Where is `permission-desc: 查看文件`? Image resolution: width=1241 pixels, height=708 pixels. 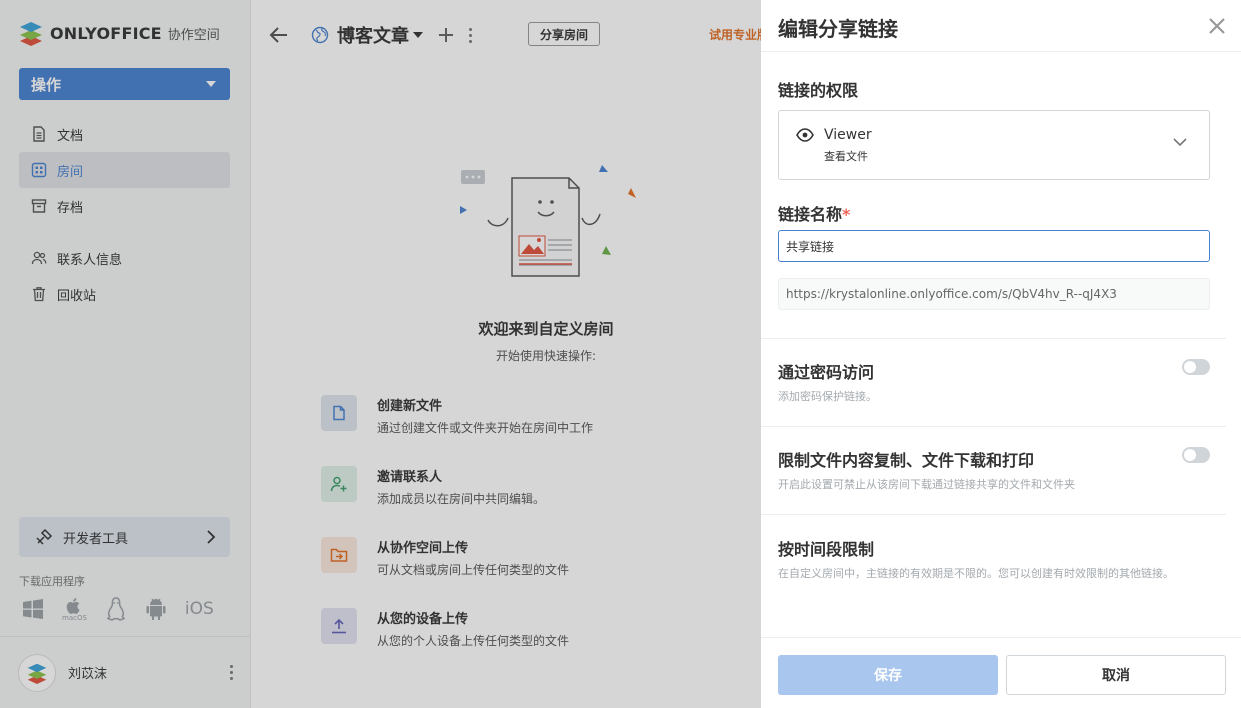 permission-desc: 查看文件 is located at coordinates (846, 156).